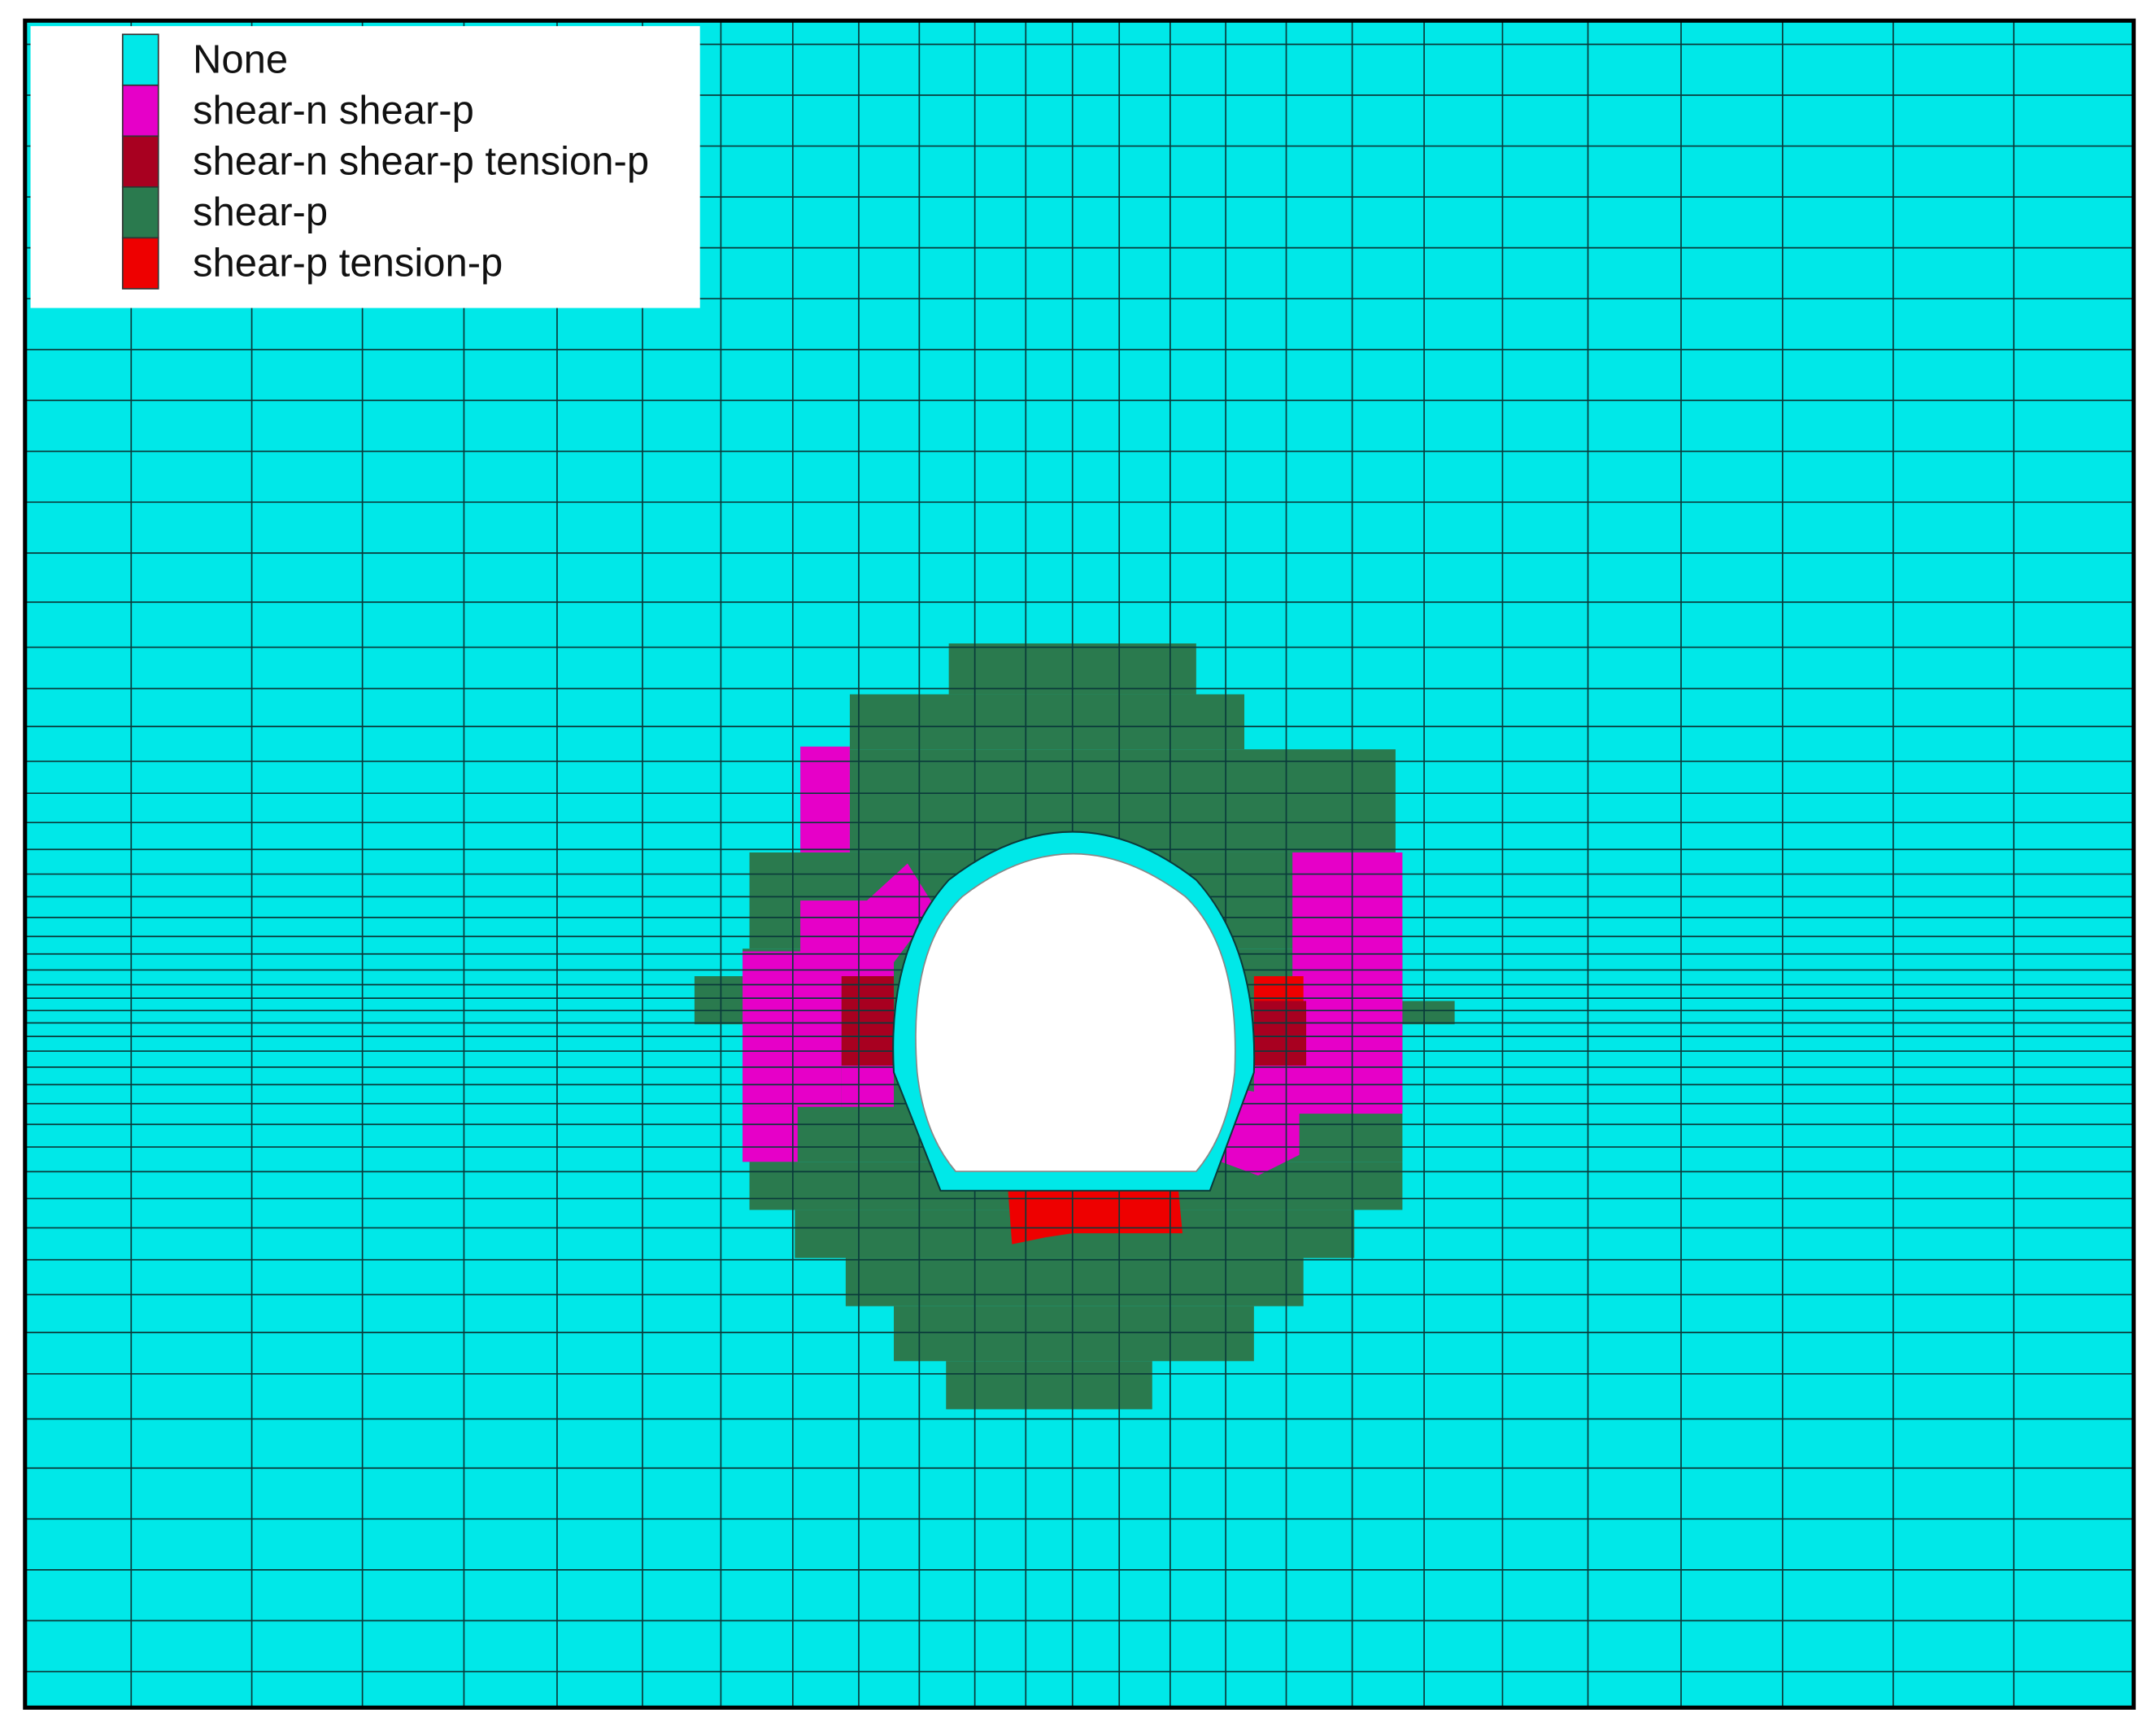  I want to click on tunnel-opening, so click(1074, 1011).